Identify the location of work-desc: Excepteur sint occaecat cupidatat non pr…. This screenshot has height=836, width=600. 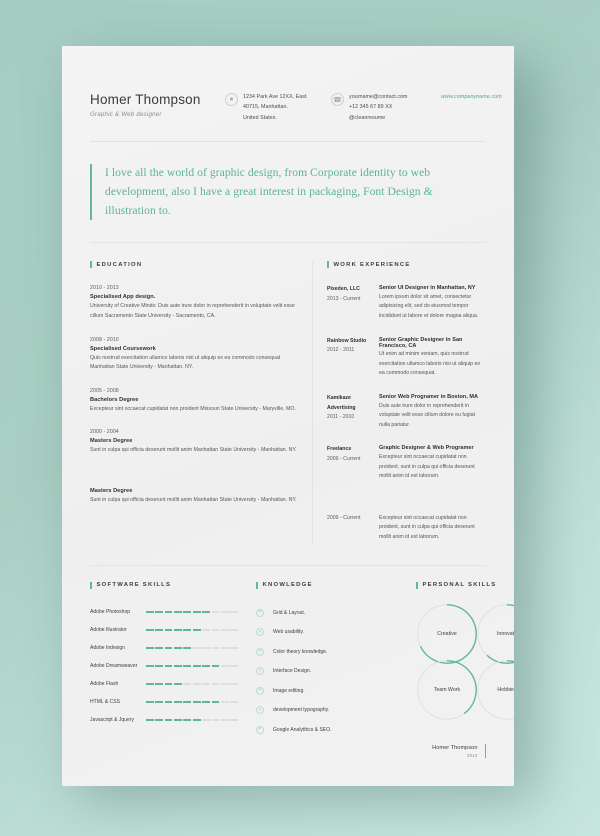
(427, 466).